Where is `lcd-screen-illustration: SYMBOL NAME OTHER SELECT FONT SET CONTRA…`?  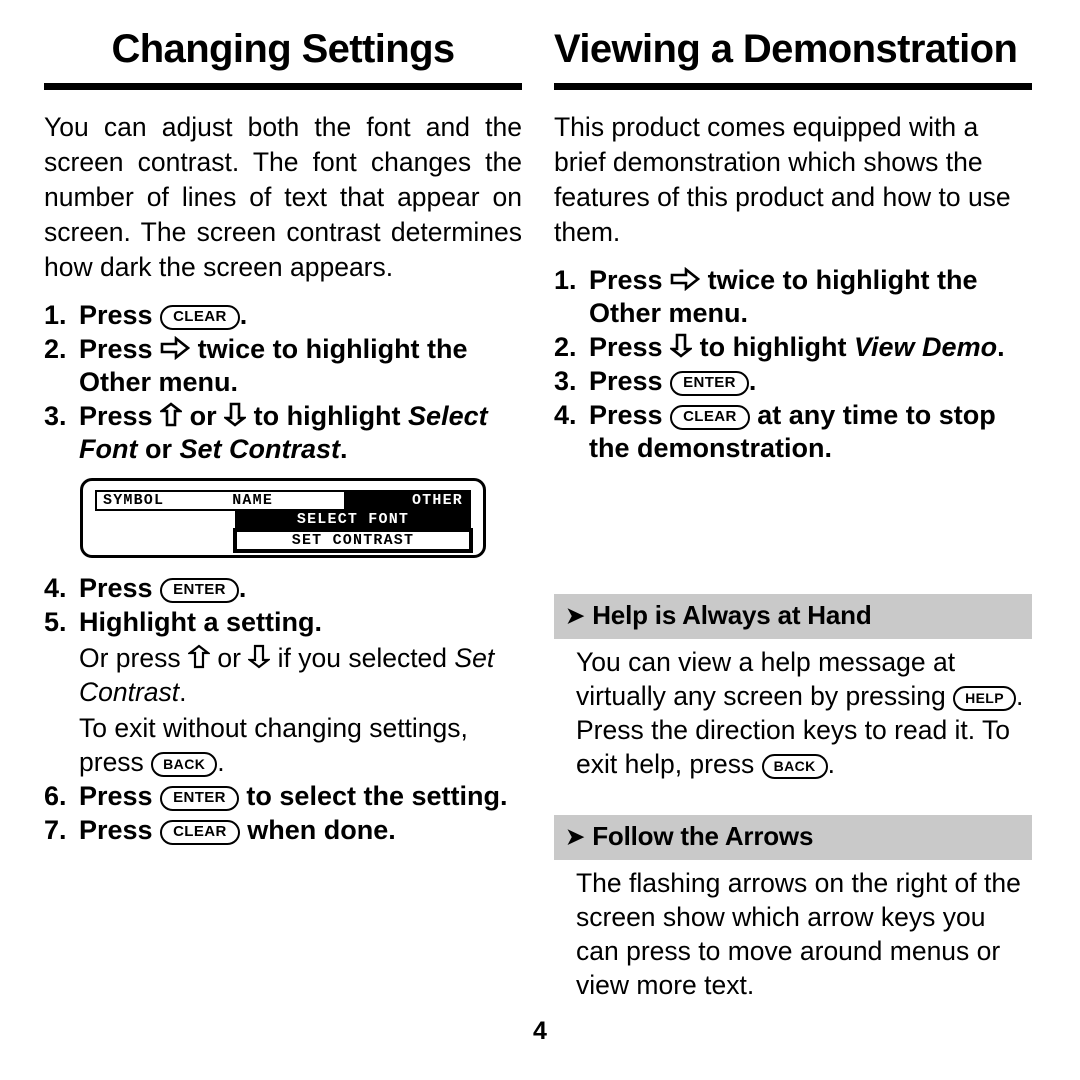
lcd-screen-illustration: SYMBOL NAME OTHER SELECT FONT SET CONTRA… is located at coordinates (283, 518).